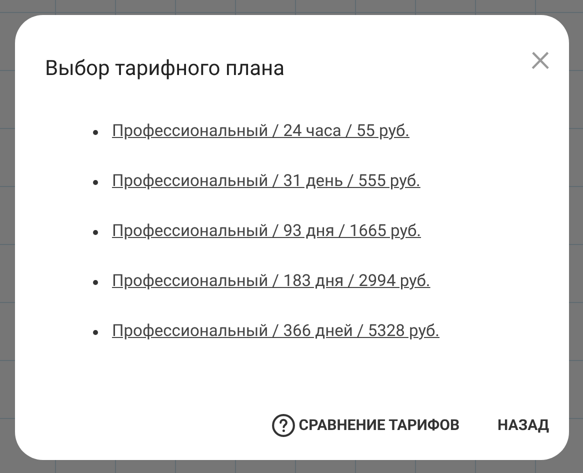  Describe the element at coordinates (165, 69) in the screenshot. I see `dialog-title: Выбор тарифного плана` at that location.